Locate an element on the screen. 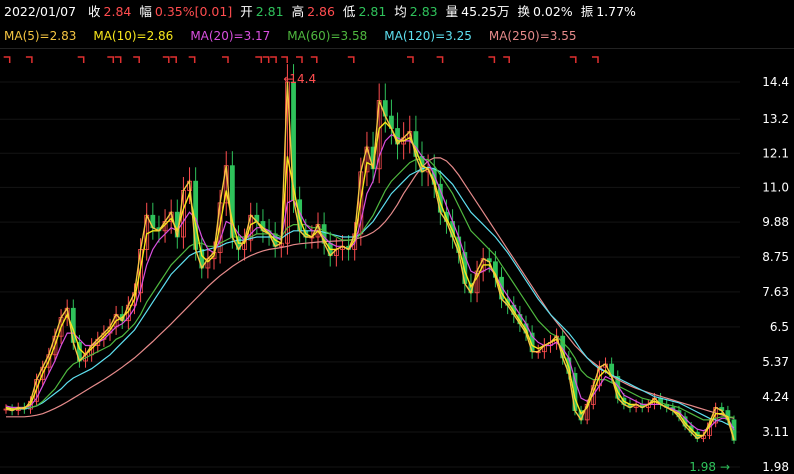 The height and width of the screenshot is (474, 794). ma-legend-item: MA(120)=3.25 is located at coordinates (428, 36).